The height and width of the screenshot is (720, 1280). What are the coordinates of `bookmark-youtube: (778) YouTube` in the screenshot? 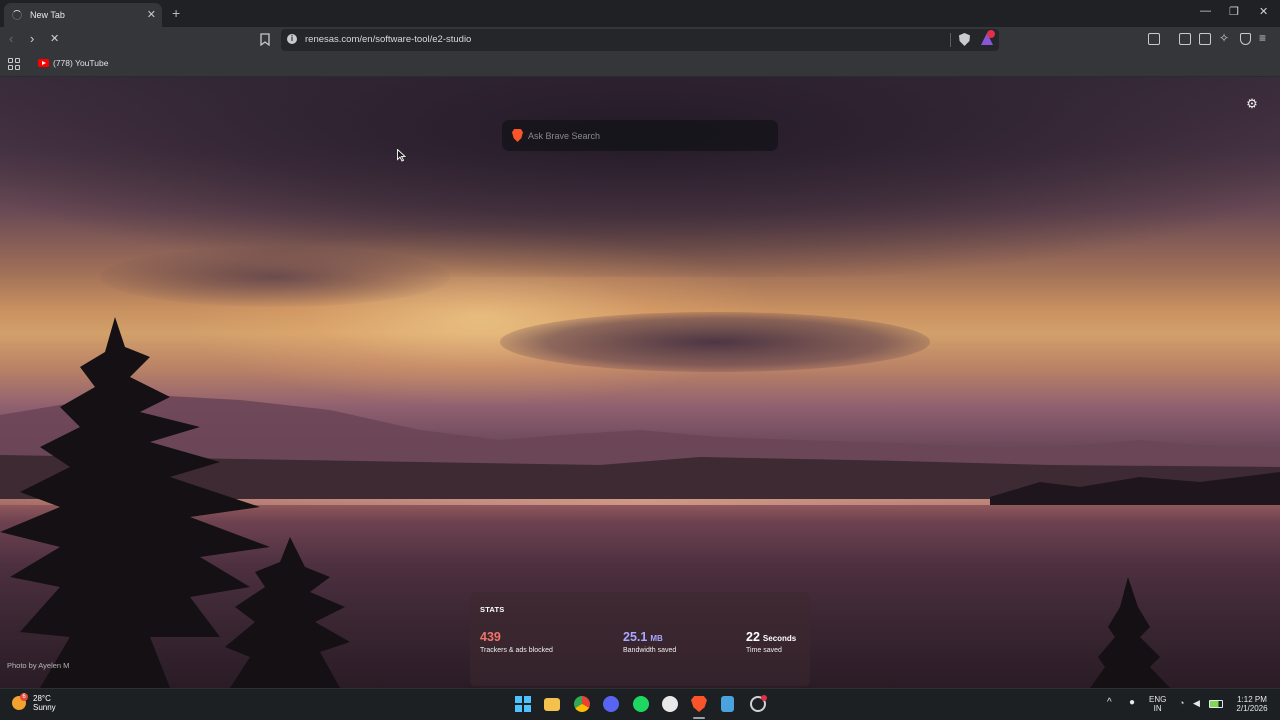 It's located at (73, 63).